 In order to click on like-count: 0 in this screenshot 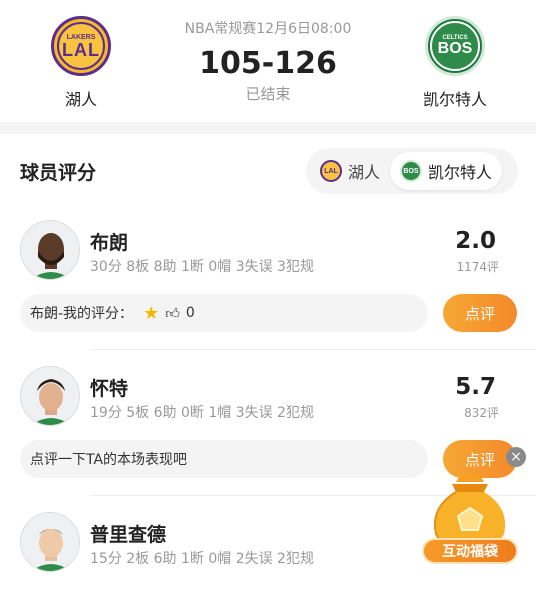, I will do `click(190, 313)`.